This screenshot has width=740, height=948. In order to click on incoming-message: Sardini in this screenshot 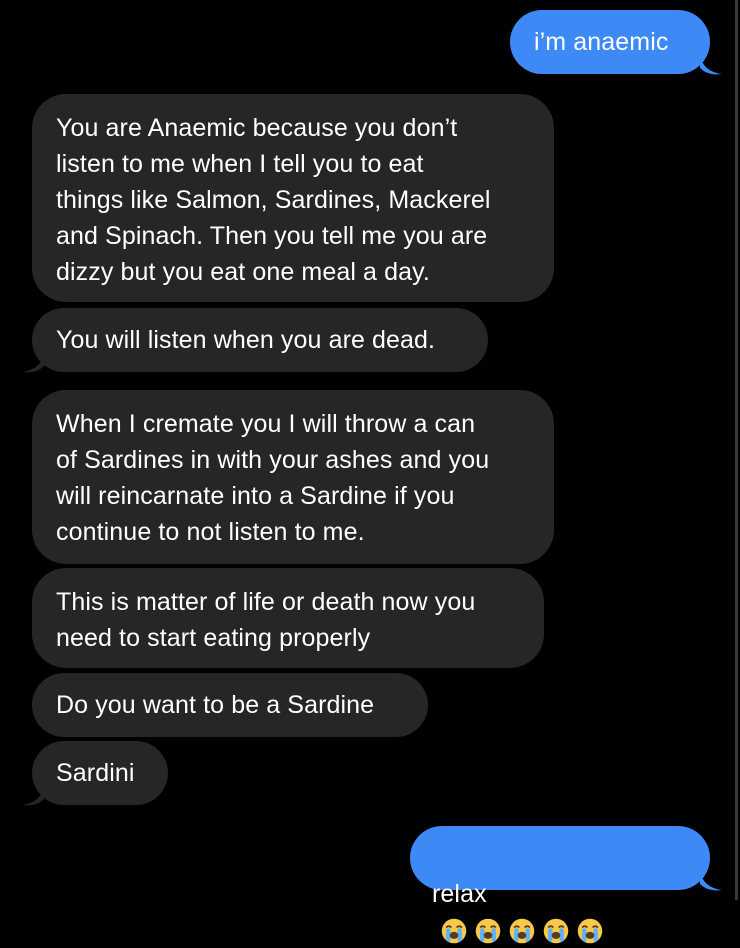, I will do `click(100, 773)`.